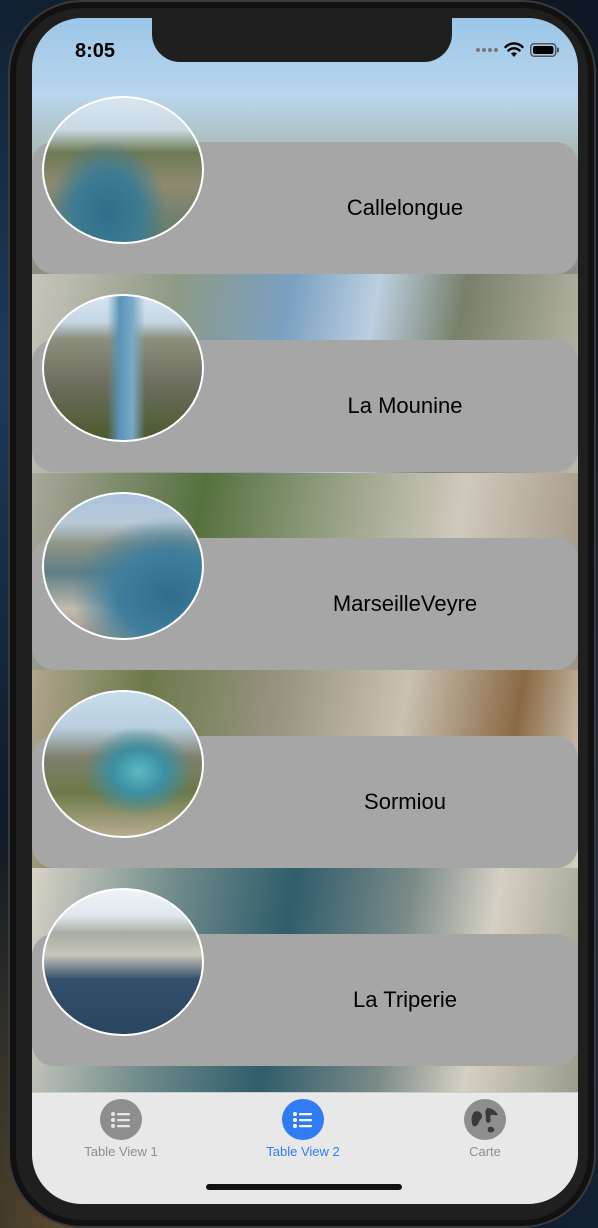 This screenshot has width=598, height=1228. I want to click on list-item-label: Sormiou, so click(405, 801).